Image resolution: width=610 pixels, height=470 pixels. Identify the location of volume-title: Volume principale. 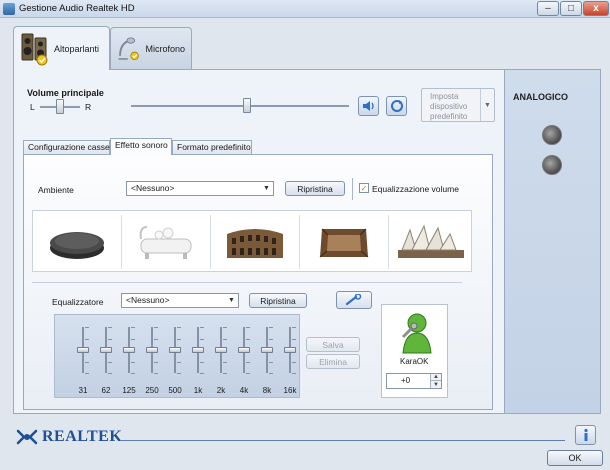
(65, 93).